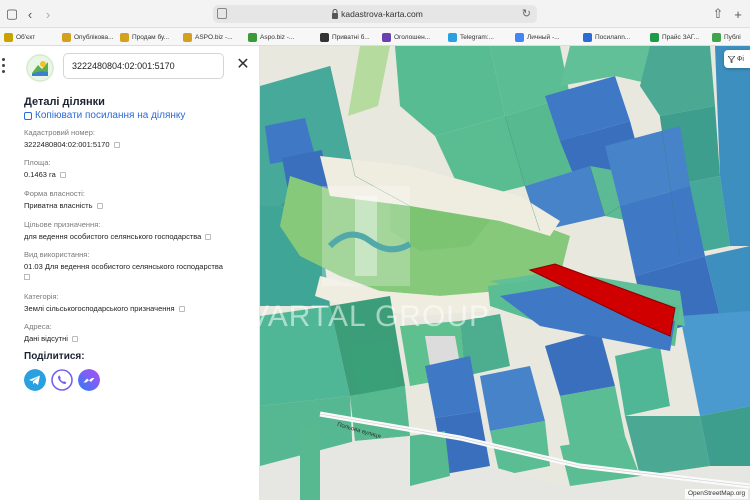 The height and width of the screenshot is (500, 750). I want to click on forward-icon: ›, so click(48, 14).